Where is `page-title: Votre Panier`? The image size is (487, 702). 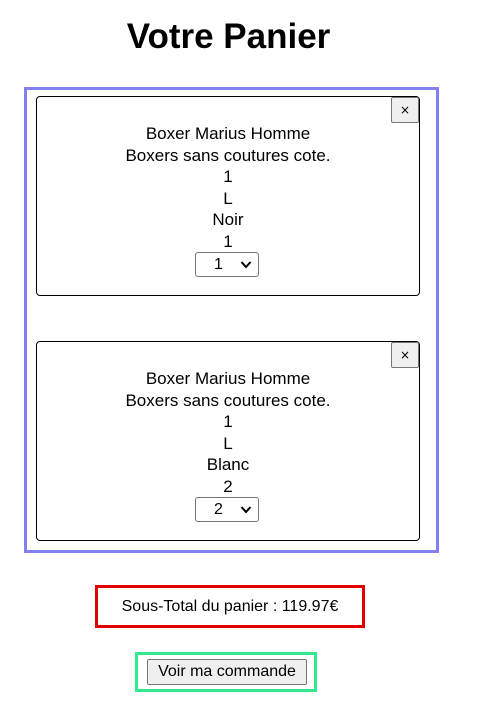
page-title: Votre Panier is located at coordinates (228, 36).